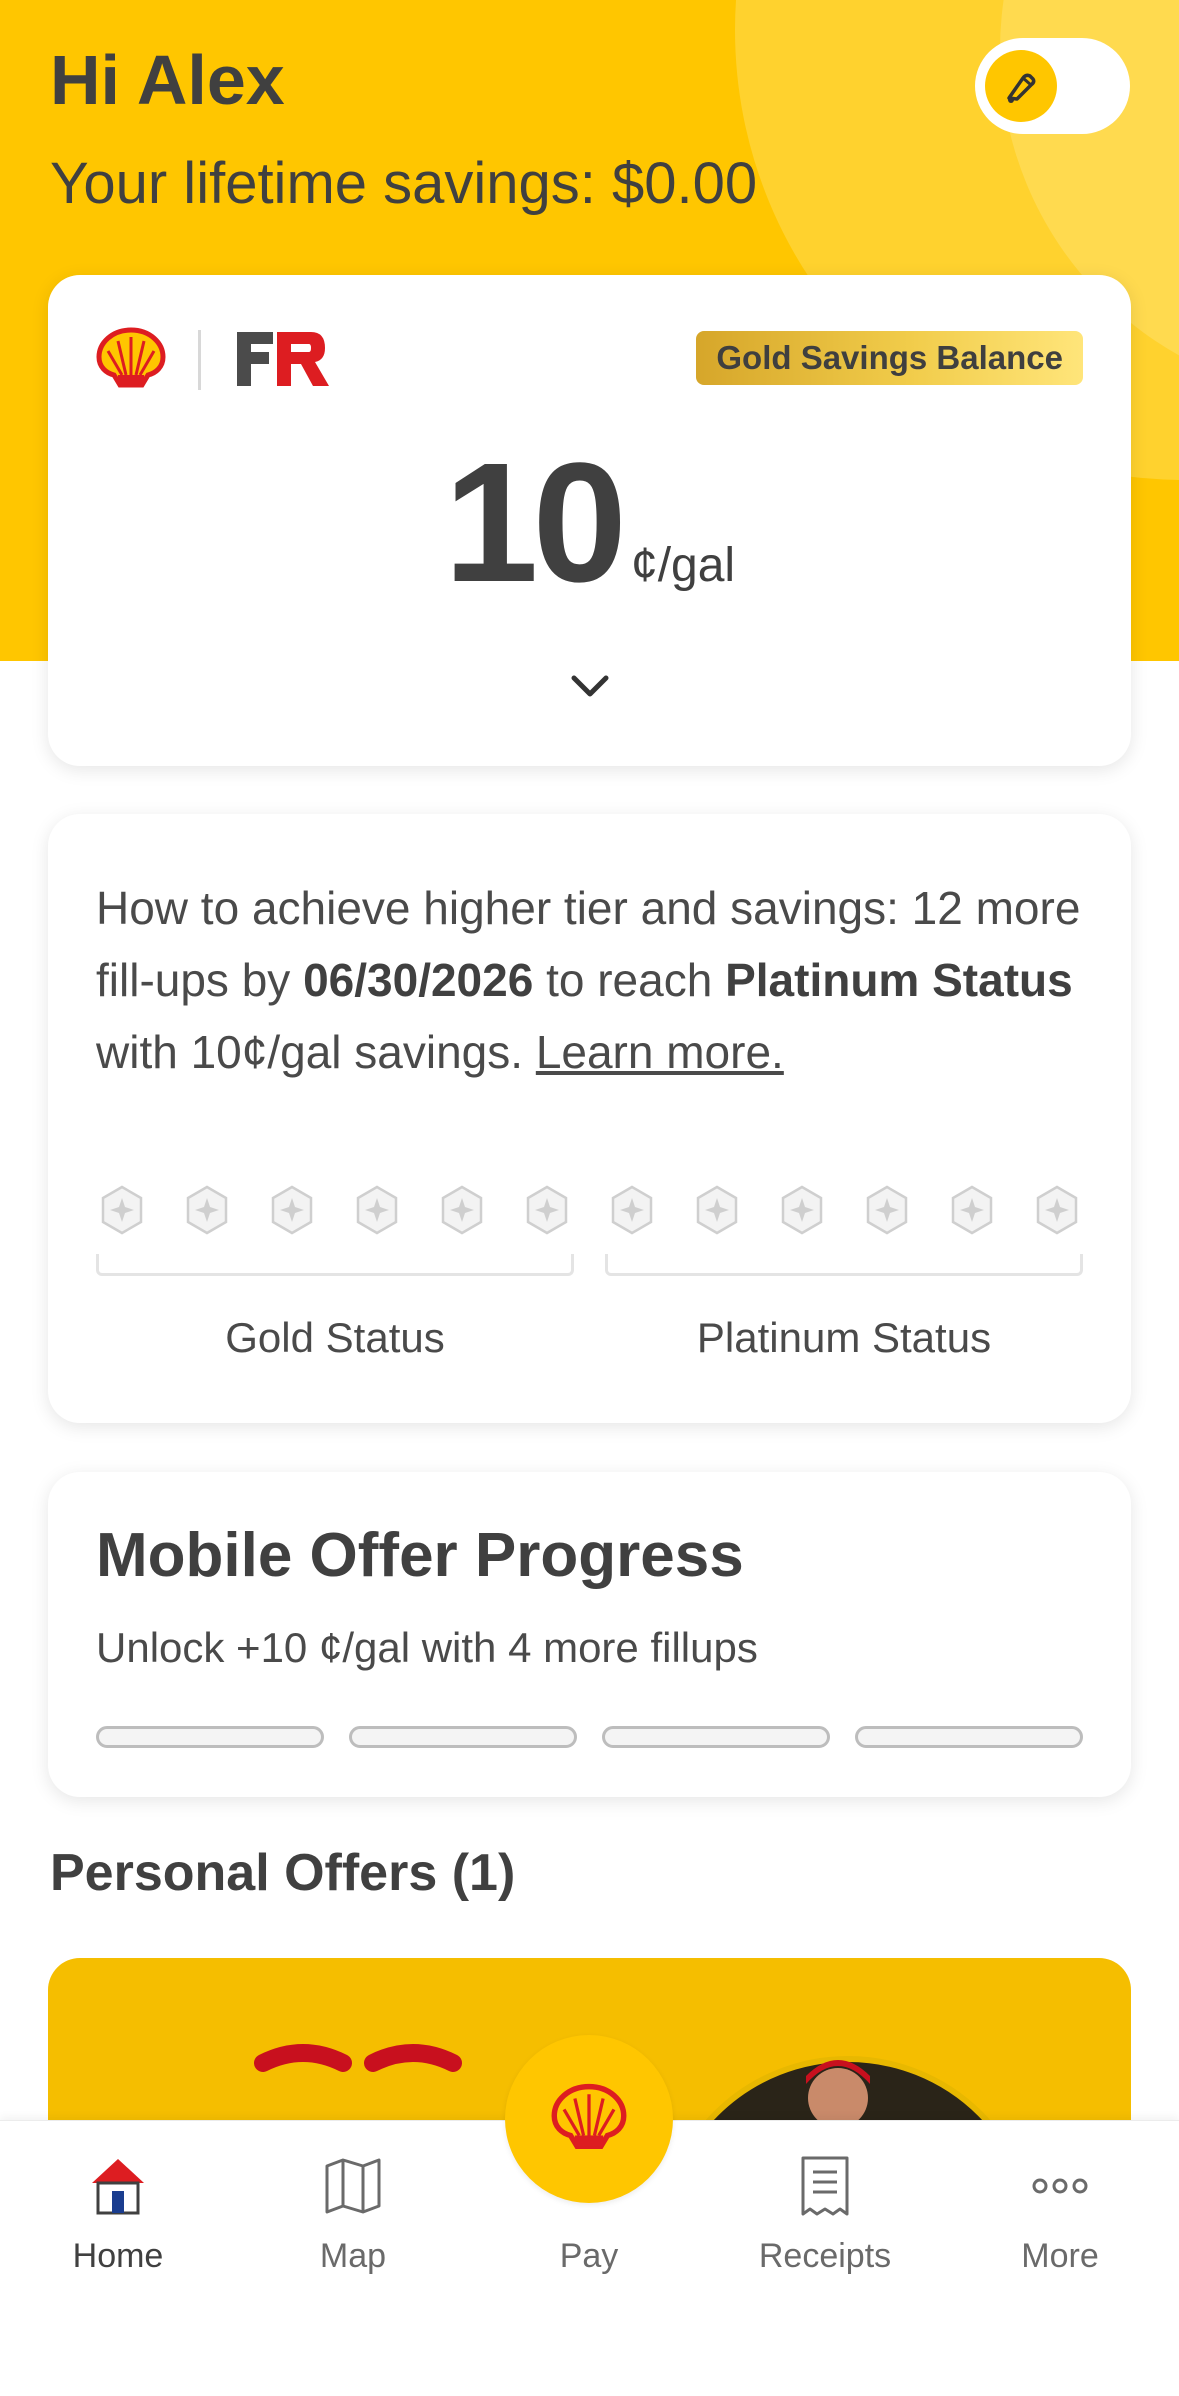  Describe the element at coordinates (589, 1268) in the screenshot. I see `tier-brackets` at that location.